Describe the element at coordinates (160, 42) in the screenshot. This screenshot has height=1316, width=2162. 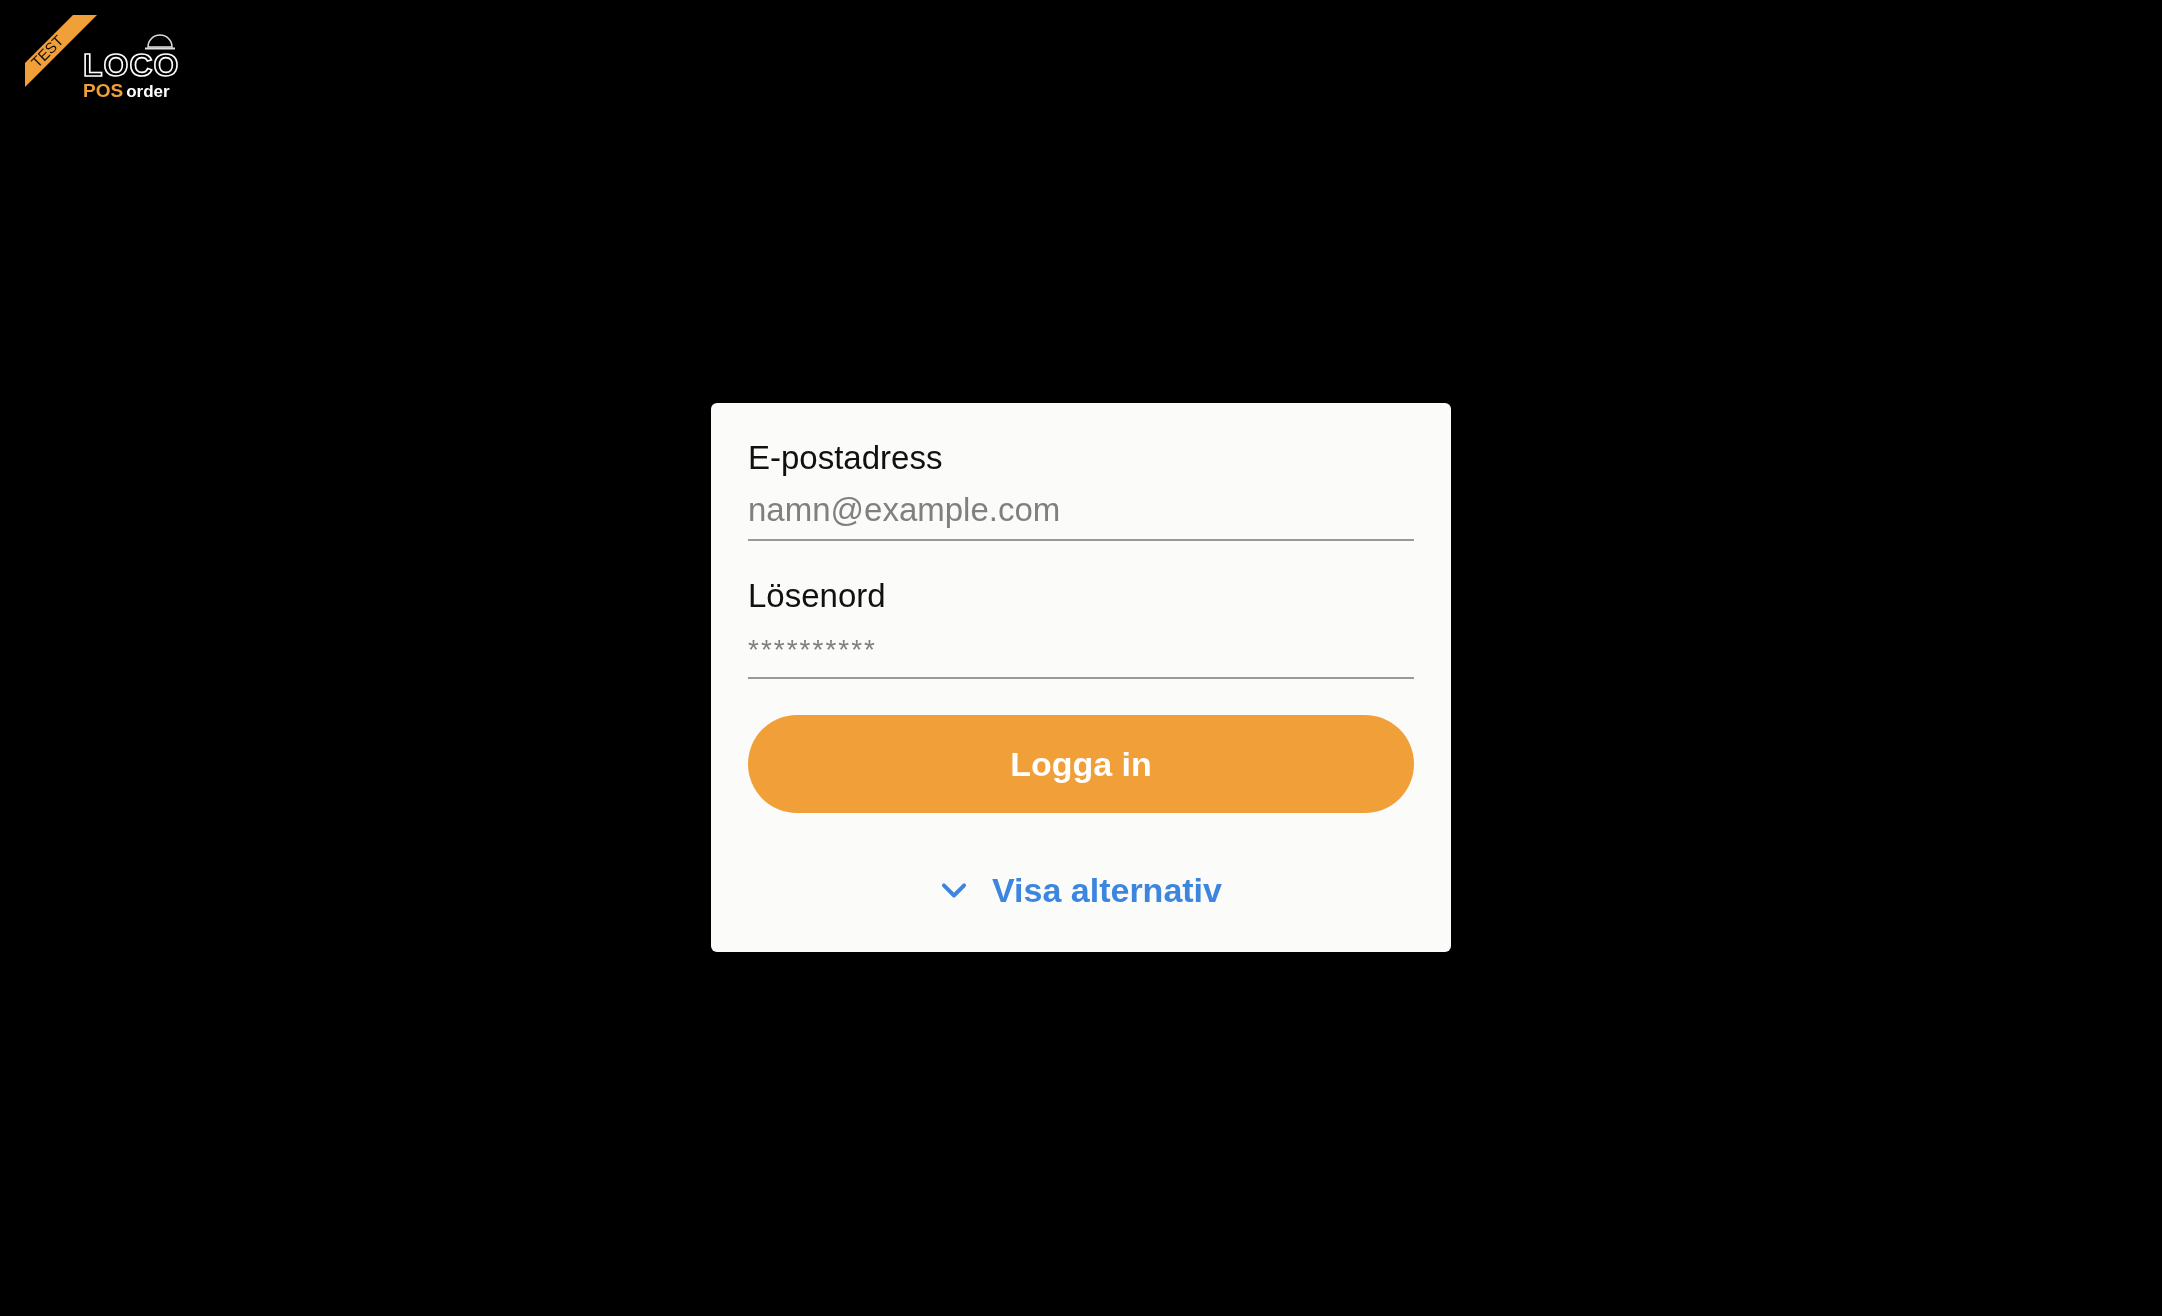
I see `cloche-icon` at that location.